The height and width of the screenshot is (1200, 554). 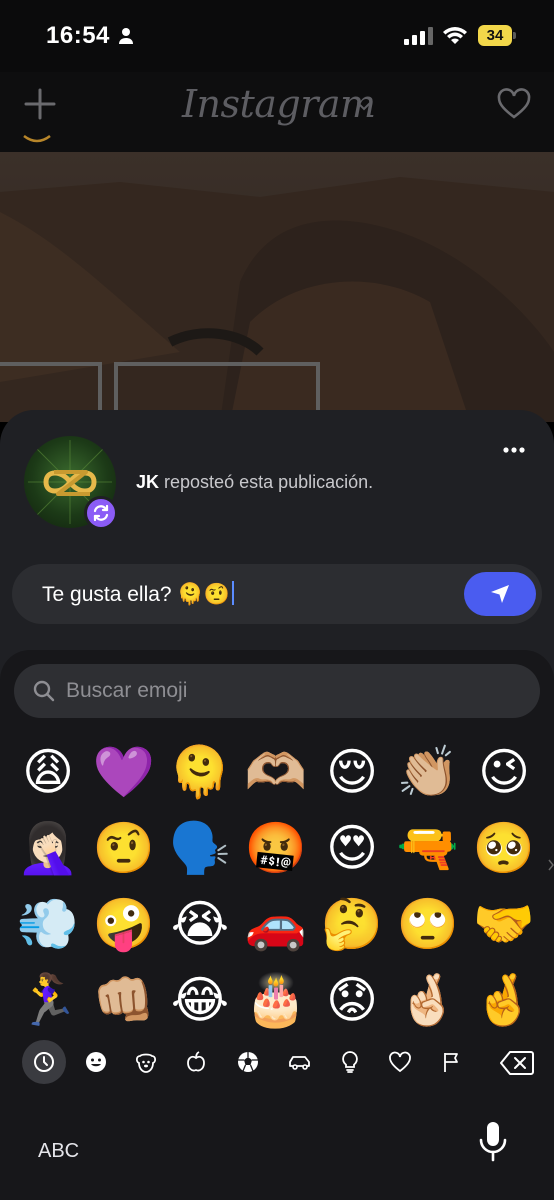 I want to click on search-icon, so click(x=44, y=691).